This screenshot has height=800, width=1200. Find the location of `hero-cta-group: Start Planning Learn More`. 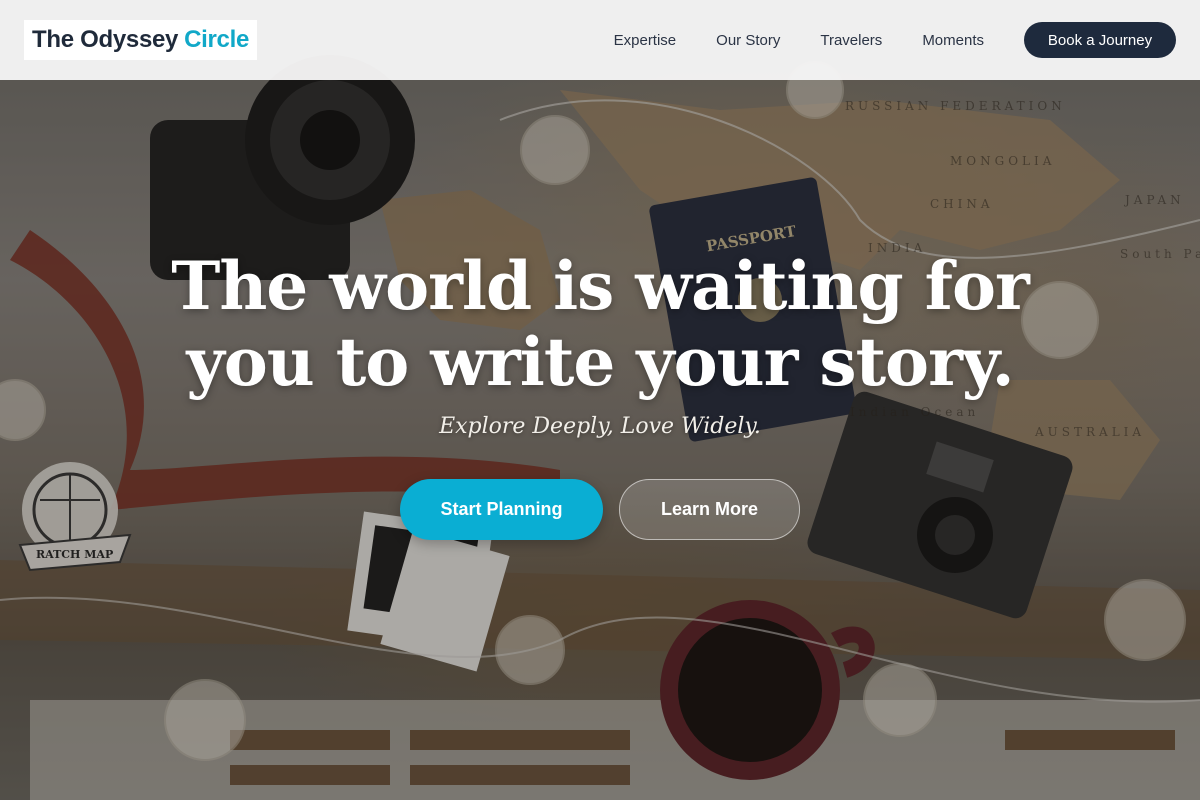

hero-cta-group: Start Planning Learn More is located at coordinates (600, 509).